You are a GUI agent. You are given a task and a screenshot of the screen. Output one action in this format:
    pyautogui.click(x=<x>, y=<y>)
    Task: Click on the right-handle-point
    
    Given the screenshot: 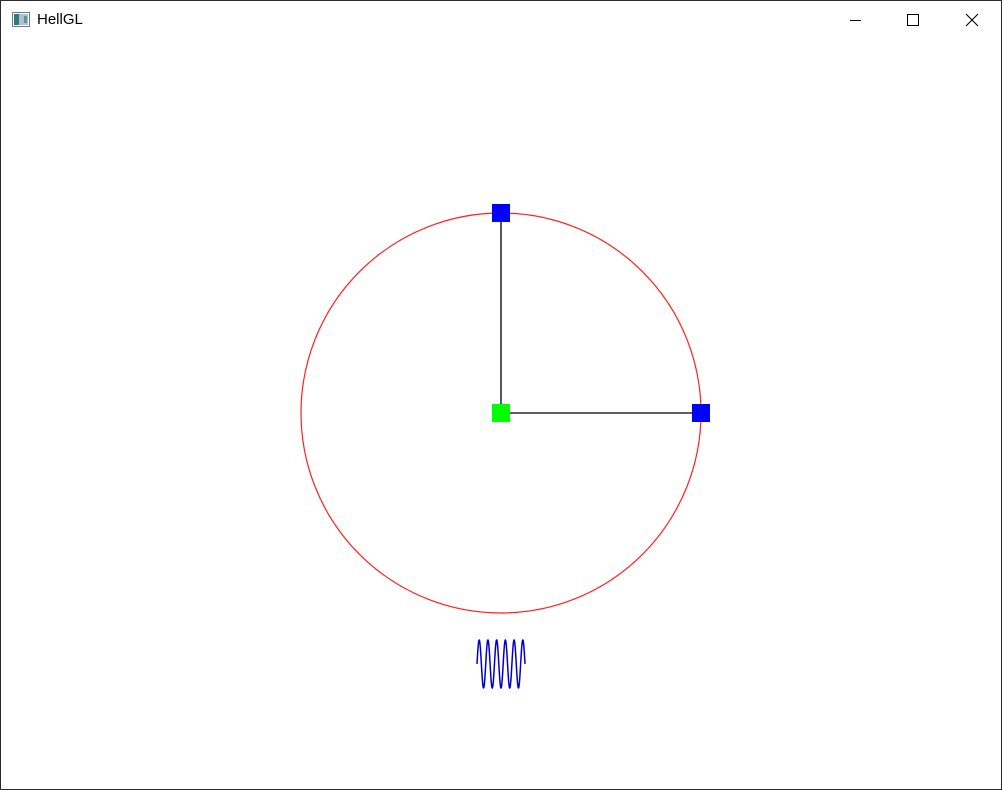 What is the action you would take?
    pyautogui.click(x=701, y=413)
    